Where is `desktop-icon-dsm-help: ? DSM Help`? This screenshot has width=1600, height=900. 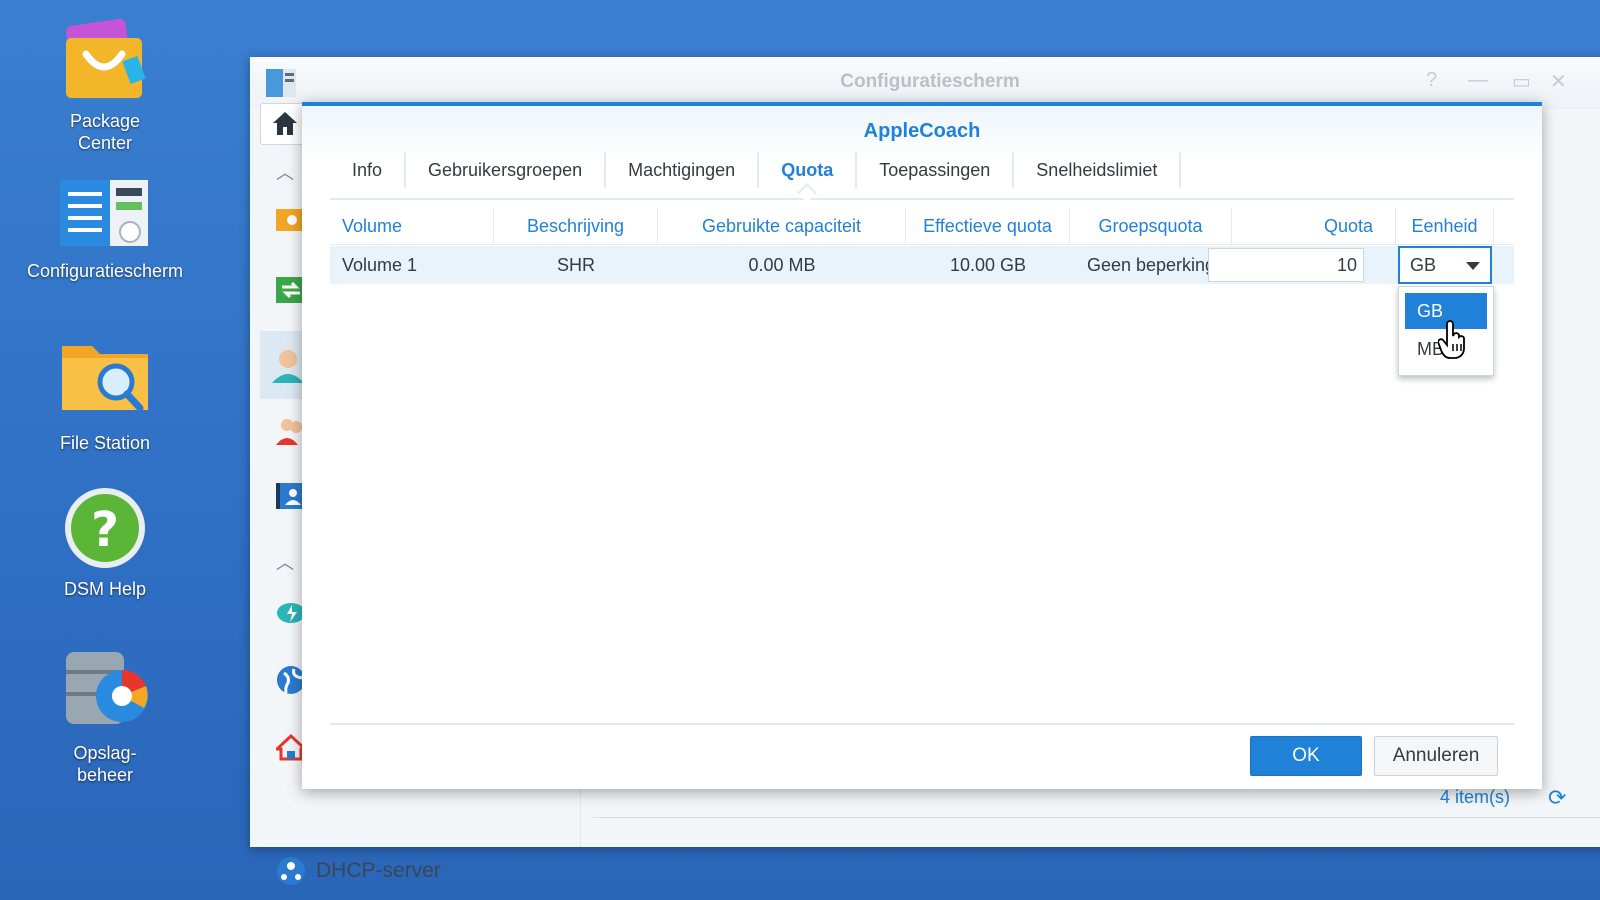 desktop-icon-dsm-help: ? DSM Help is located at coordinates (105, 543).